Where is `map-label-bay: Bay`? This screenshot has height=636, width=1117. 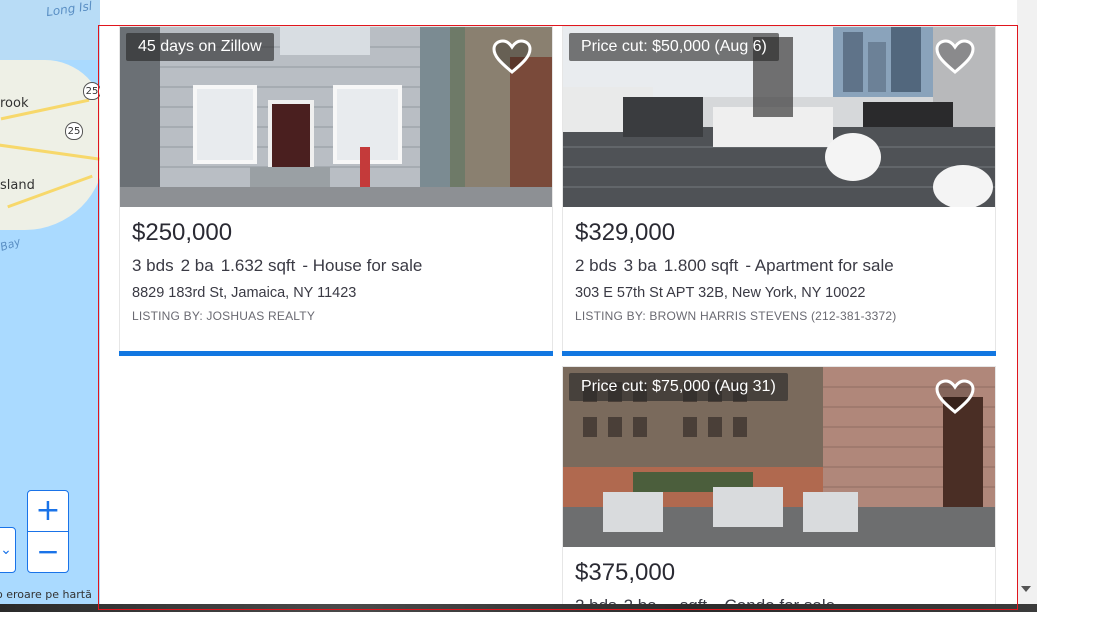
map-label-bay: Bay is located at coordinates (11, 244).